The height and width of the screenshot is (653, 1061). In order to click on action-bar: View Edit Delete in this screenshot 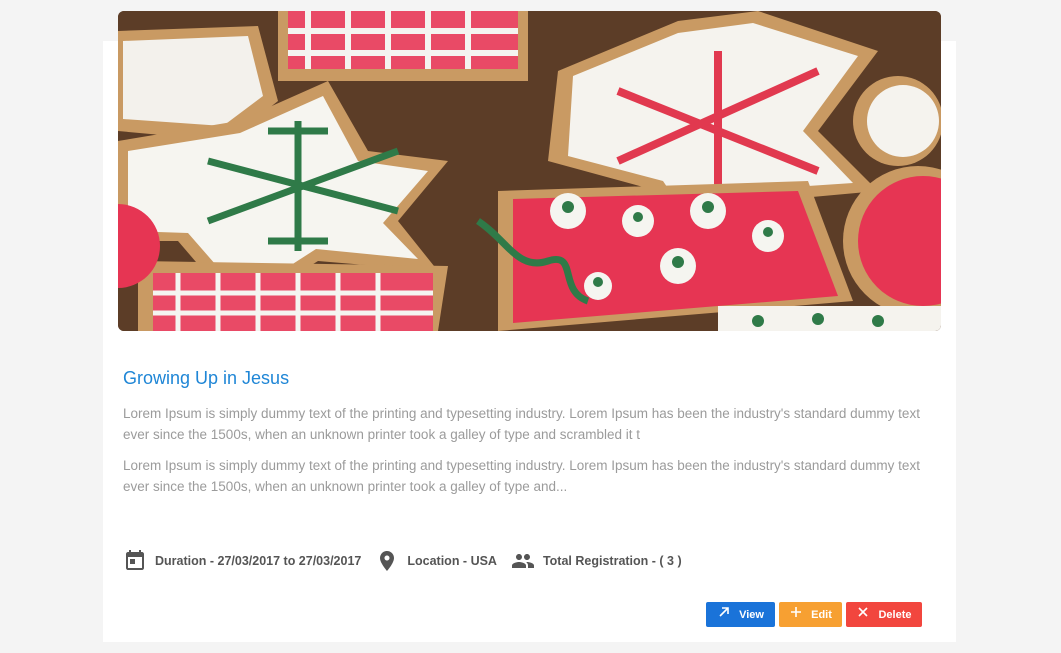, I will do `click(814, 614)`.